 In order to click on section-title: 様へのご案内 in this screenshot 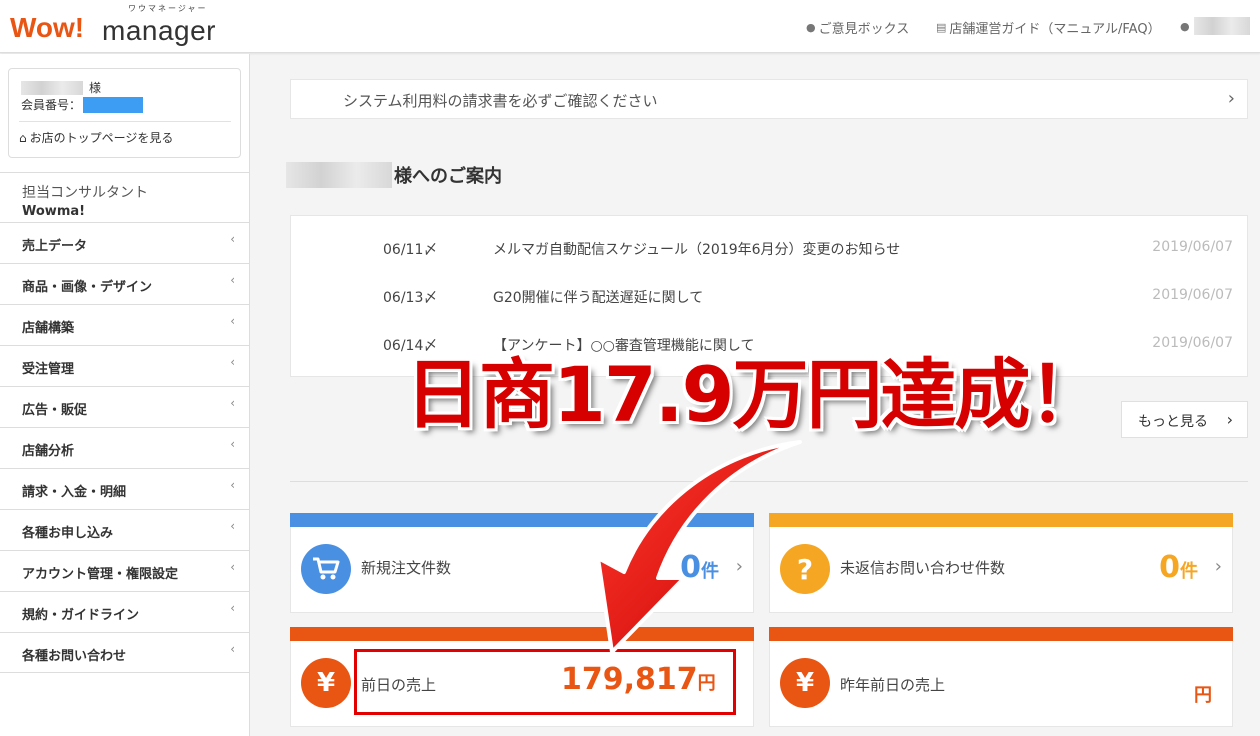, I will do `click(394, 175)`.